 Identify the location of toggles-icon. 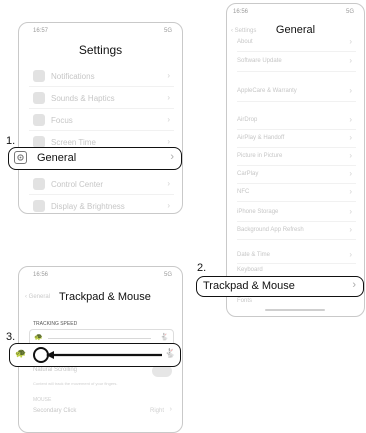
(39, 184).